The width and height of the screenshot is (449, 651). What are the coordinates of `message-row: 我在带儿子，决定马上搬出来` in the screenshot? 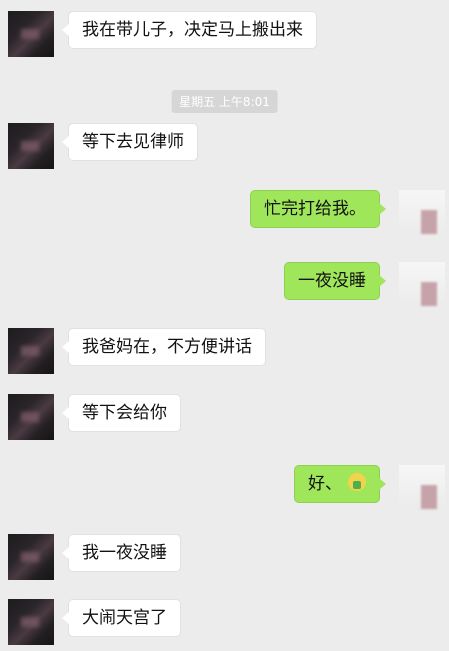 It's located at (224, 34).